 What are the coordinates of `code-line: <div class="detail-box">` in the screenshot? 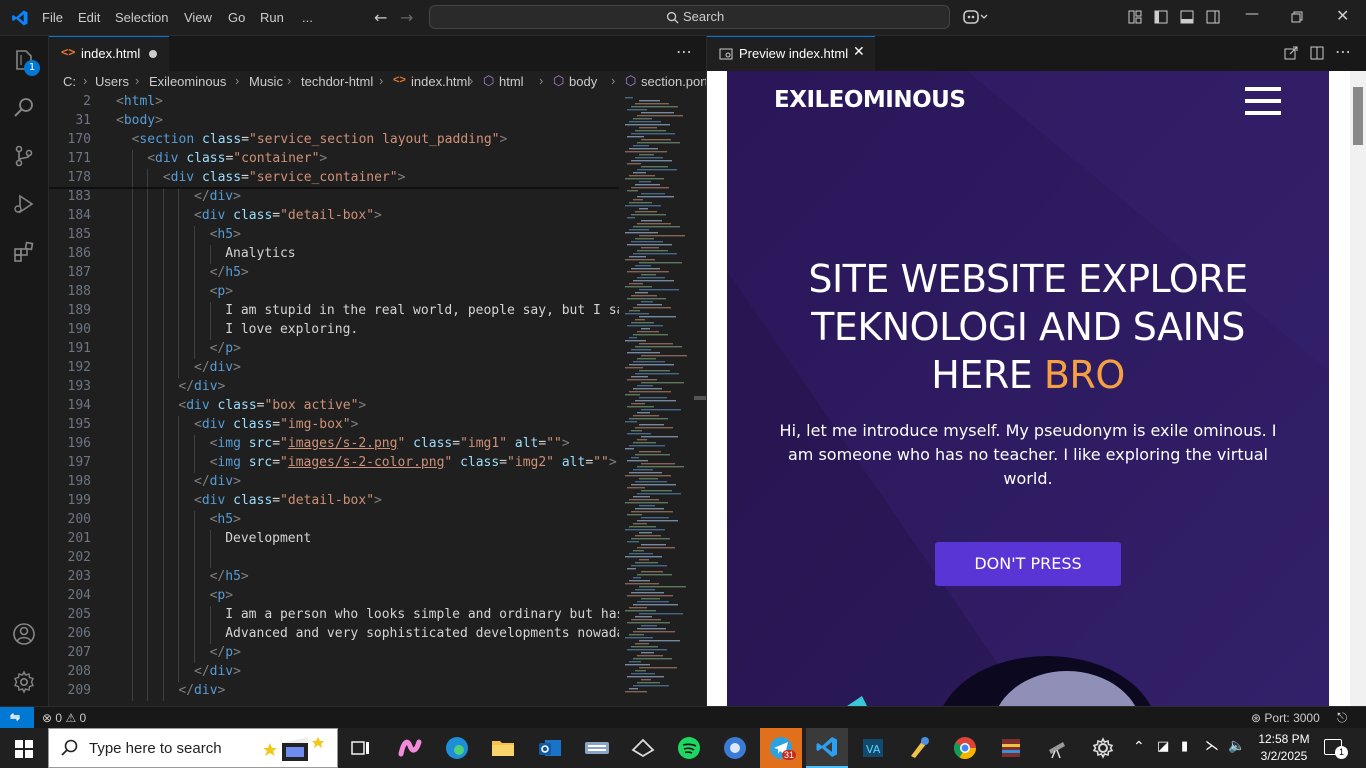 It's located at (288, 500).